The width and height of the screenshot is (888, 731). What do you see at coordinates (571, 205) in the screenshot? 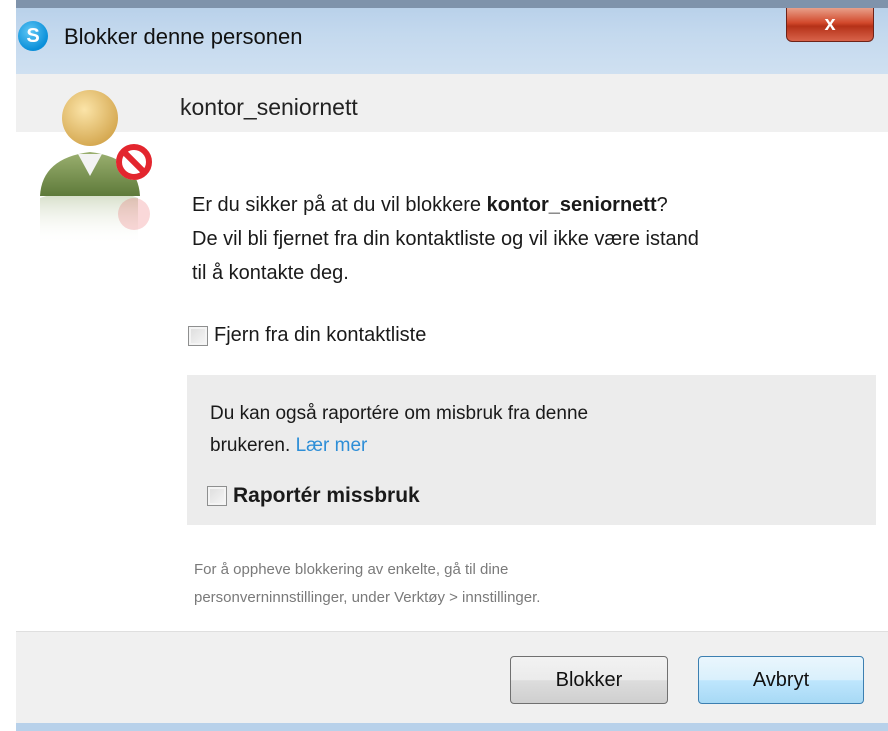
I see `question-contact-name: kontor_seniornett` at bounding box center [571, 205].